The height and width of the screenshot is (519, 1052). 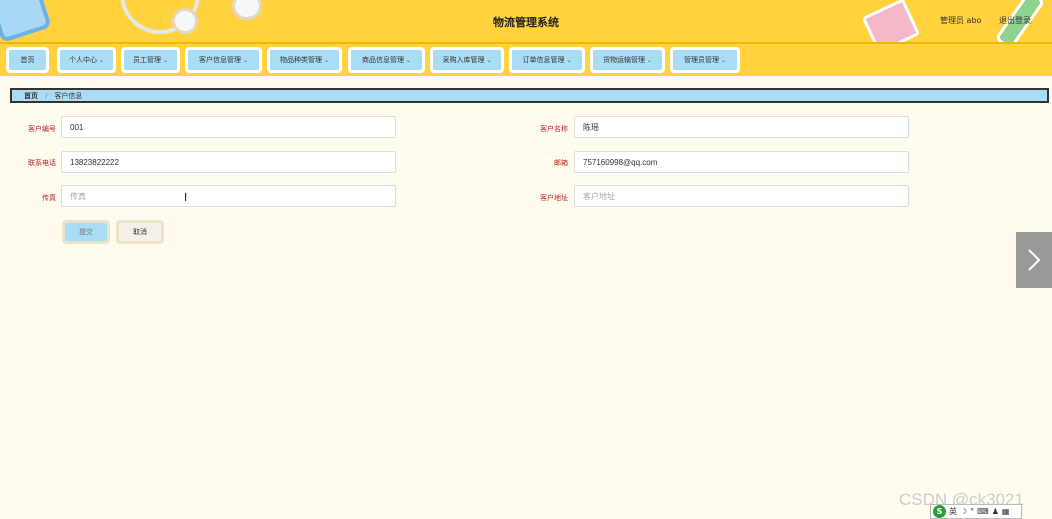 What do you see at coordinates (146, 60) in the screenshot?
I see `nav-item-label: 员工管理` at bounding box center [146, 60].